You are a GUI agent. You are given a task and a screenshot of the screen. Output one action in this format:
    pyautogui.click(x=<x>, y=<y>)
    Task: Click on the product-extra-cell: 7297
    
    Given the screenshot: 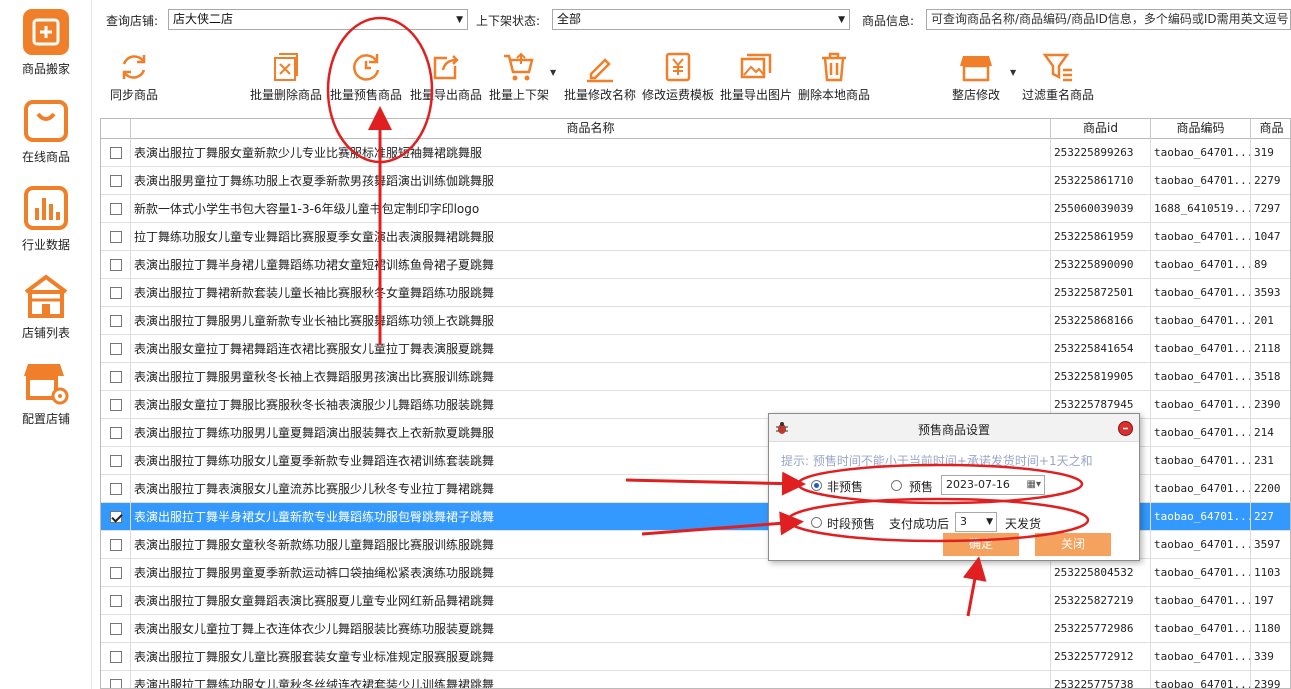 What is the action you would take?
    pyautogui.click(x=1267, y=208)
    